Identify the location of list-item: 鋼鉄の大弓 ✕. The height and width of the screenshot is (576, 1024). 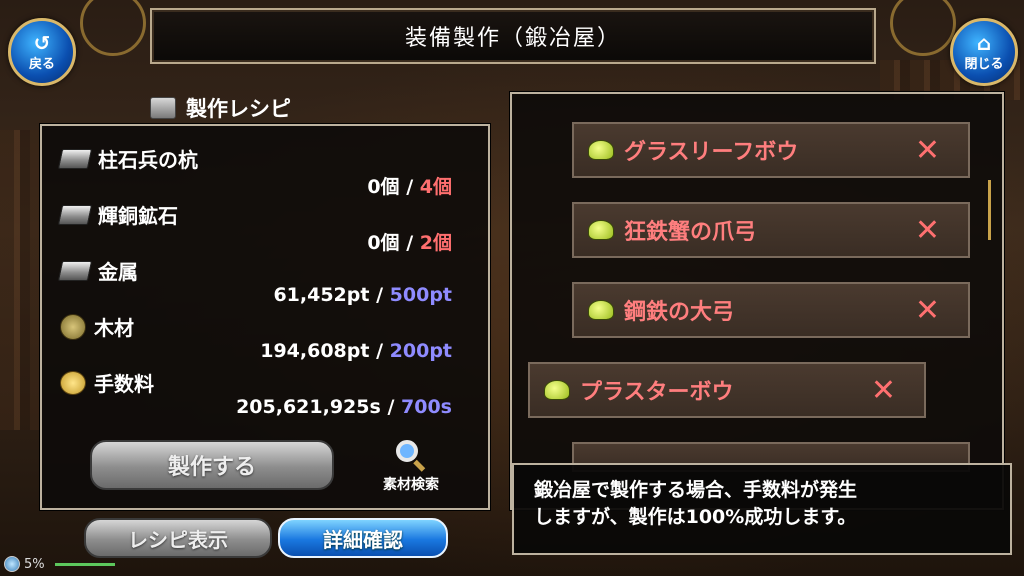
(771, 310).